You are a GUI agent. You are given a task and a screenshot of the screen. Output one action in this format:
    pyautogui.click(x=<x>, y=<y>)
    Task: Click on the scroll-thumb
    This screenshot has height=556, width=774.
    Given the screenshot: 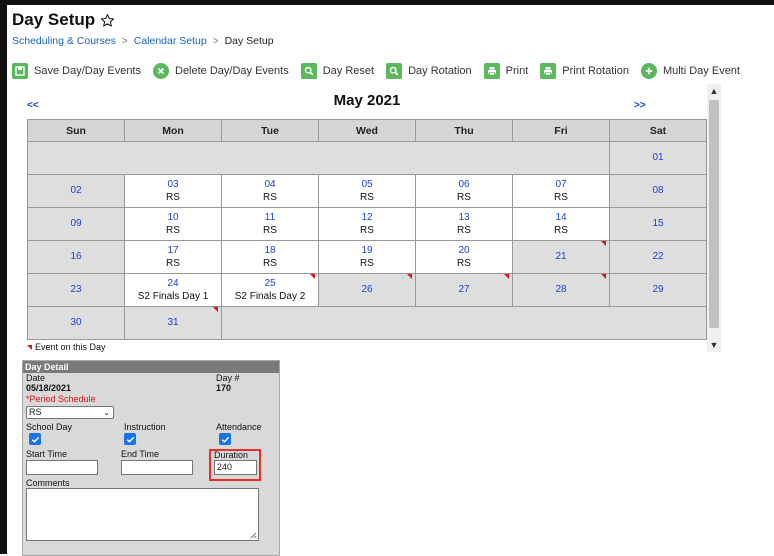 What is the action you would take?
    pyautogui.click(x=714, y=214)
    